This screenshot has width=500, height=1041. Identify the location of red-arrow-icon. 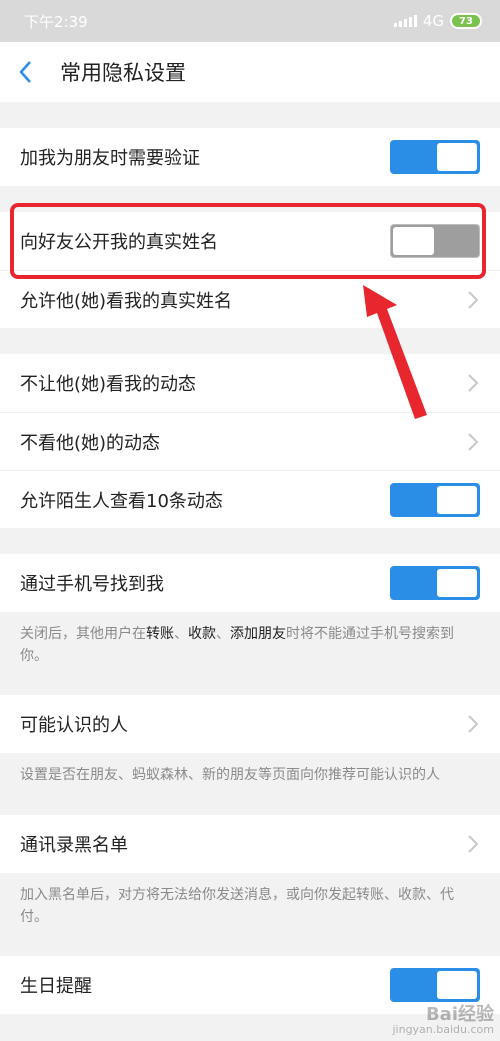
(395, 352).